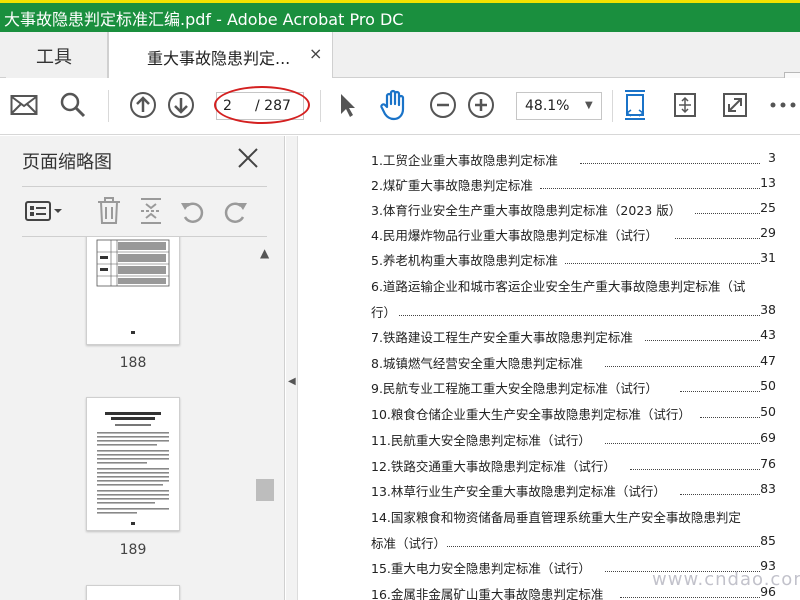 This screenshot has height=600, width=800. What do you see at coordinates (768, 309) in the screenshot?
I see `toc-page-number: 38` at bounding box center [768, 309].